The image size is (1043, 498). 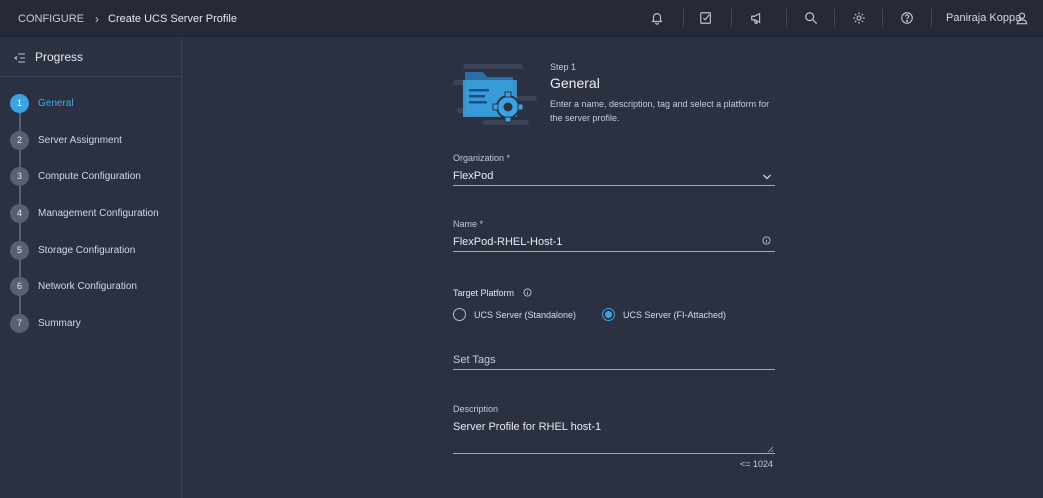 I want to click on step-compute-configuration: 3 Compute Configuration, so click(x=75, y=176).